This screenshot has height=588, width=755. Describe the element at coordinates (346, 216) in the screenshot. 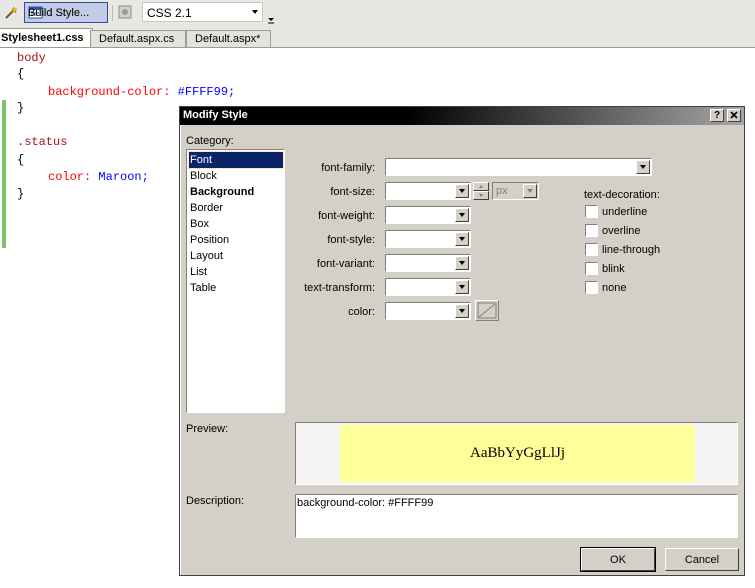

I see `font-weight-label: font-weight:` at that location.